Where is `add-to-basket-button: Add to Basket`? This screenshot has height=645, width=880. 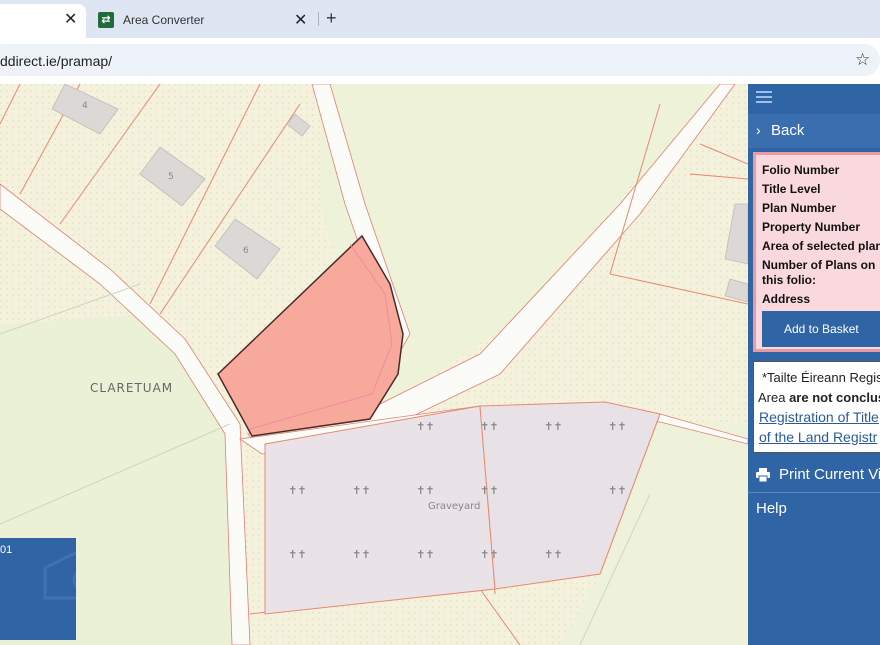 add-to-basket-button: Add to Basket is located at coordinates (821, 329).